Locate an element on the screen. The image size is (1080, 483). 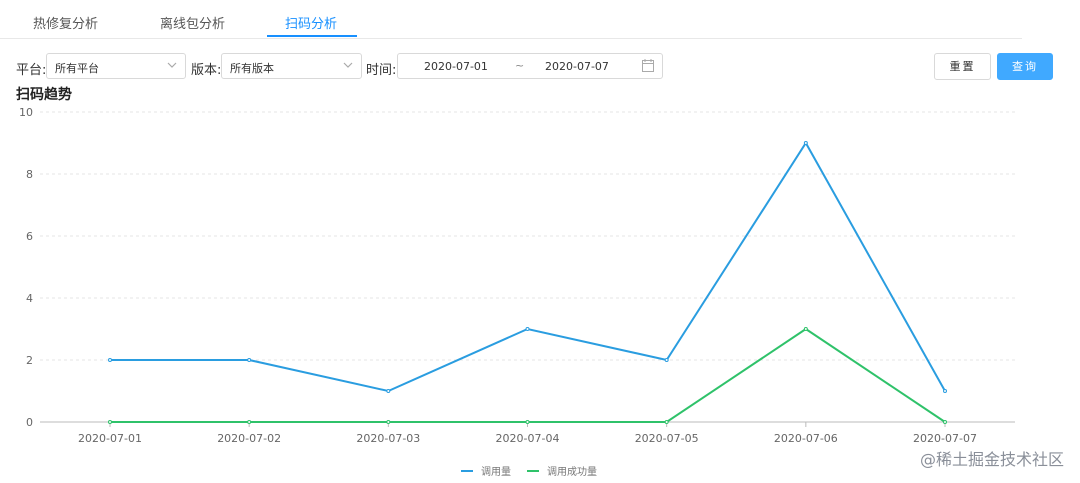
legend-label: 调用成功量 is located at coordinates (572, 472).